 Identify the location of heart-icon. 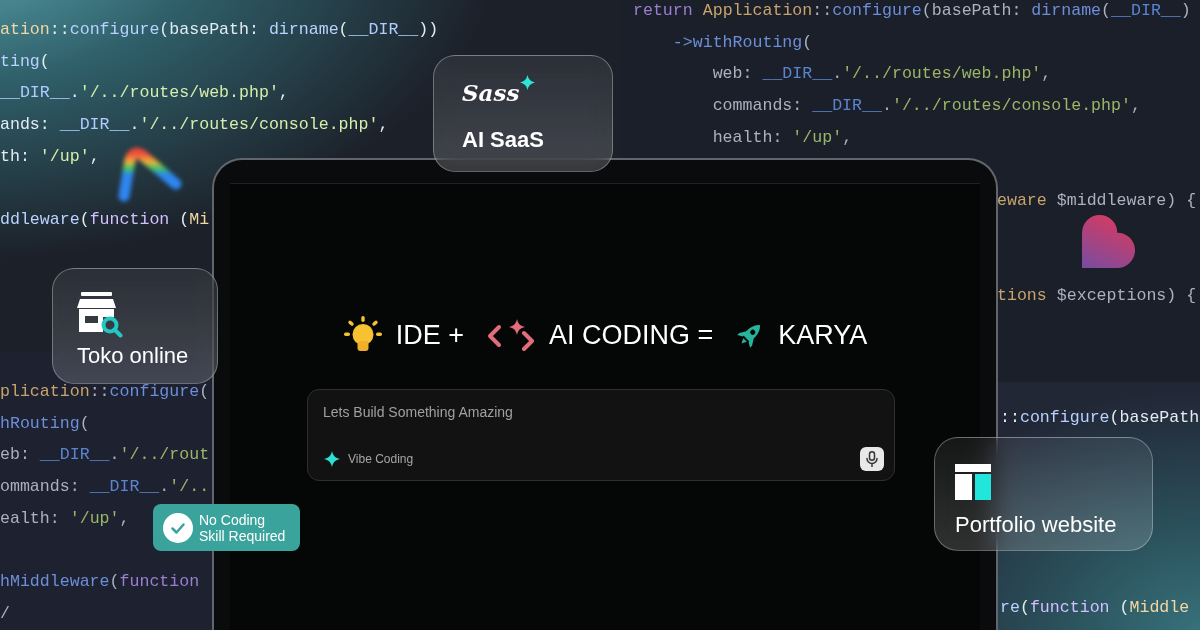
(1108, 241).